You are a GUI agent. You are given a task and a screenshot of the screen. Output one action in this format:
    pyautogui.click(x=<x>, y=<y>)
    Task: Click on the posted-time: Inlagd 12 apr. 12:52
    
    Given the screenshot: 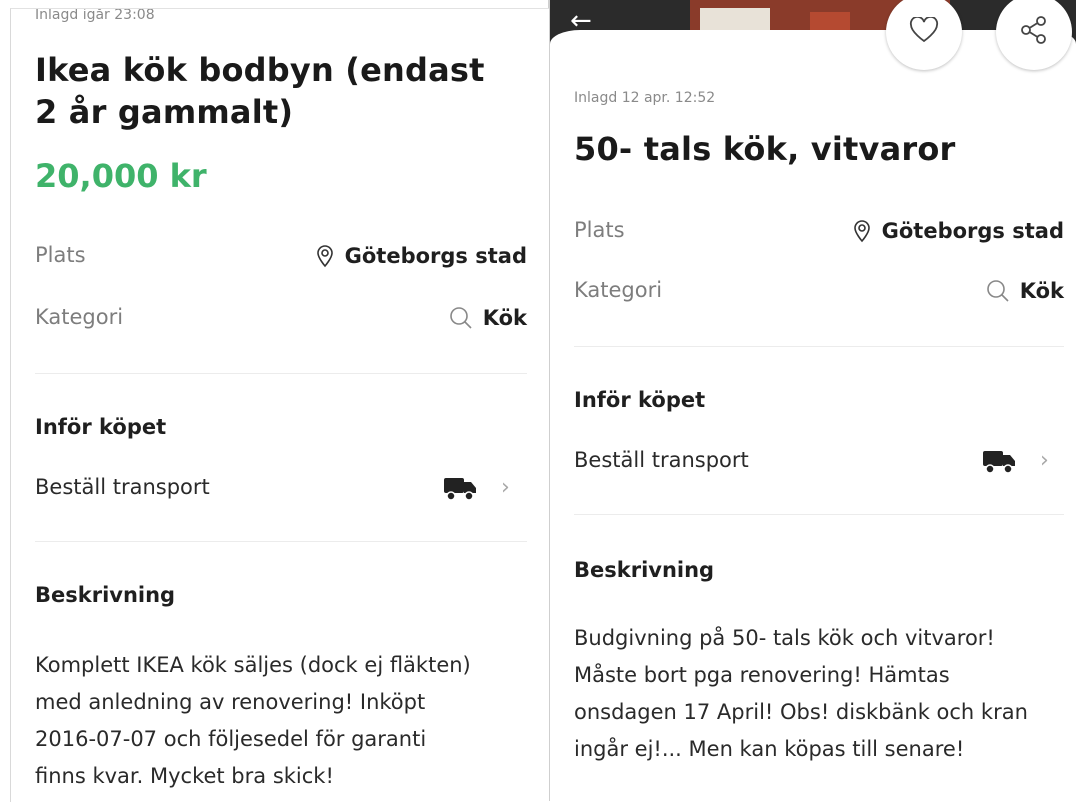 What is the action you would take?
    pyautogui.click(x=645, y=98)
    